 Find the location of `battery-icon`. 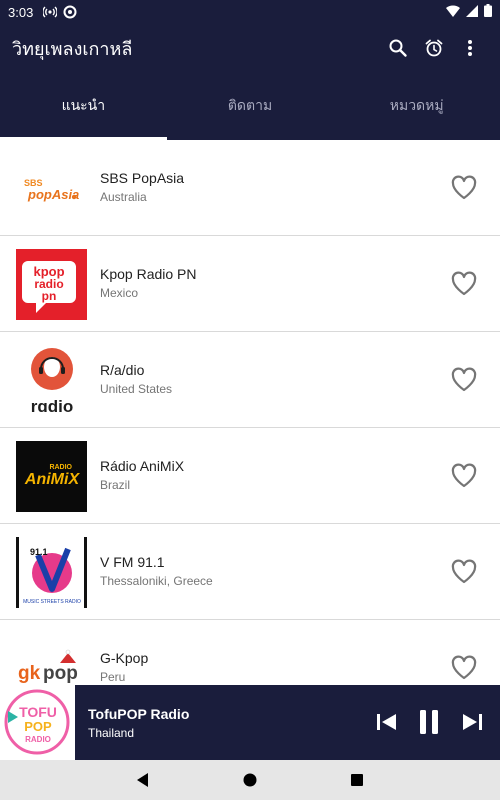

battery-icon is located at coordinates (488, 12).